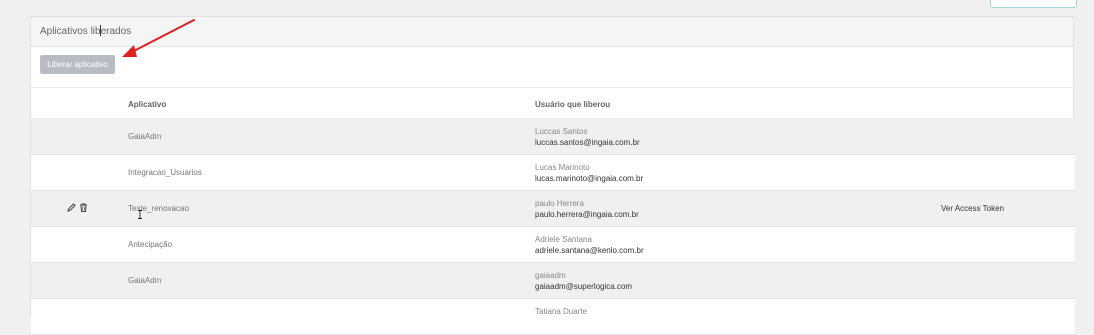 The height and width of the screenshot is (335, 1094). I want to click on header-user: Usuário que liberou, so click(573, 104).